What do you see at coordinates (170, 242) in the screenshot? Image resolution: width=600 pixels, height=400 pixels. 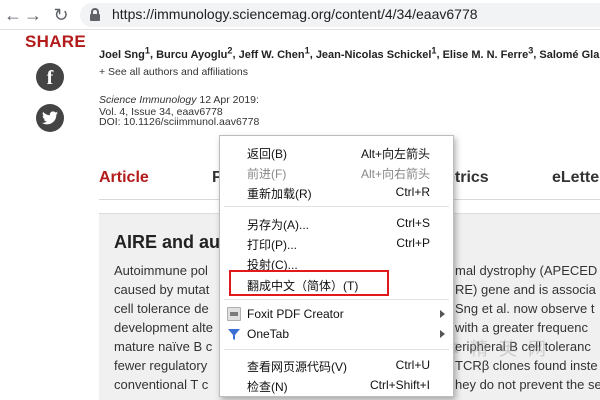 I see `abstract-title: AIRE and aut` at bounding box center [170, 242].